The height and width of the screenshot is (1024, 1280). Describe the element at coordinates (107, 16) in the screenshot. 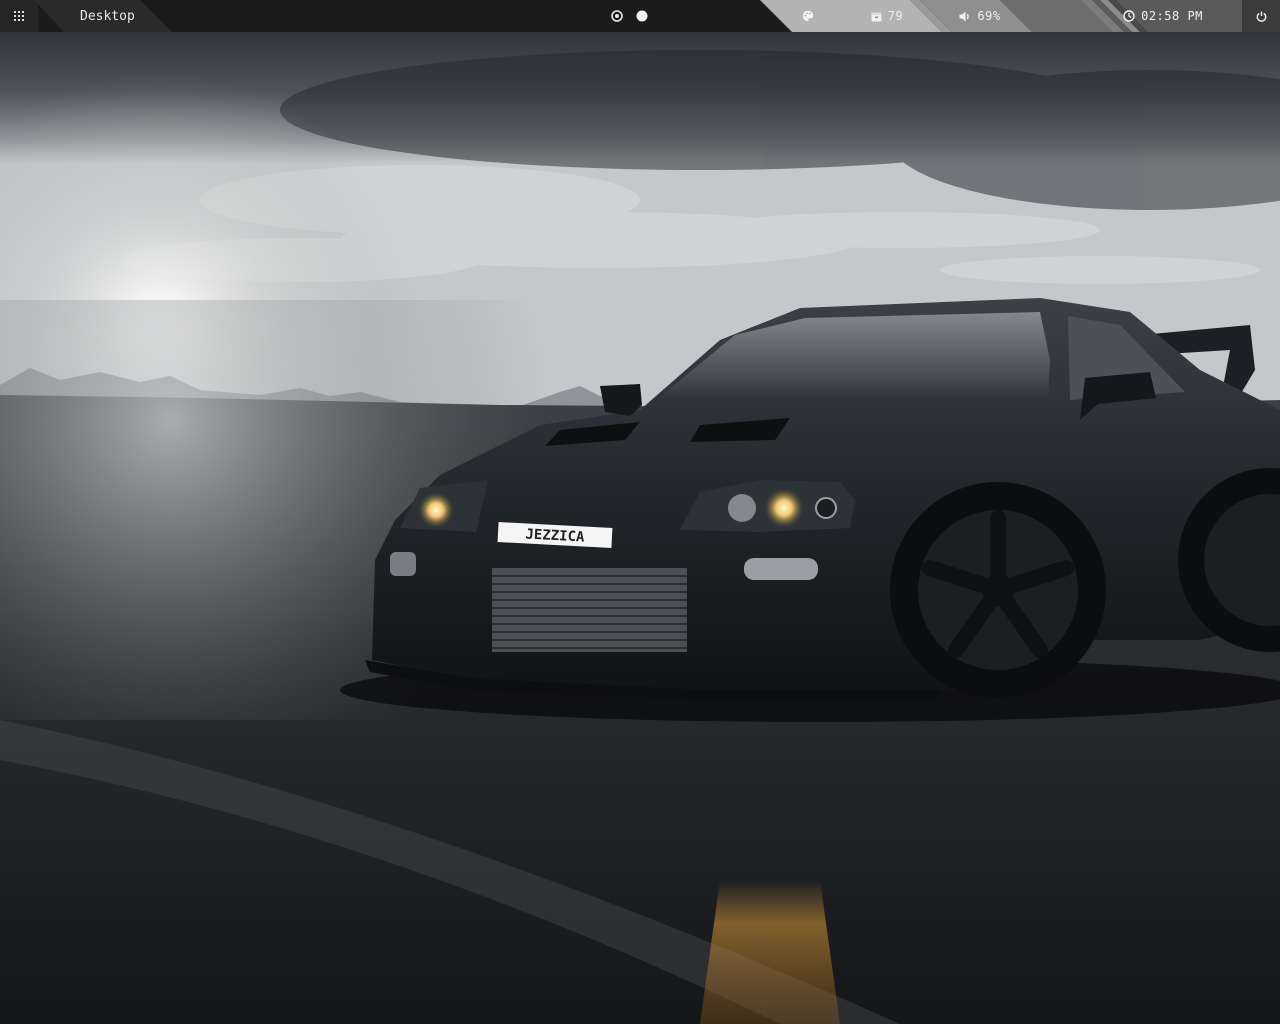

I see `workspace-title: Desktop` at that location.